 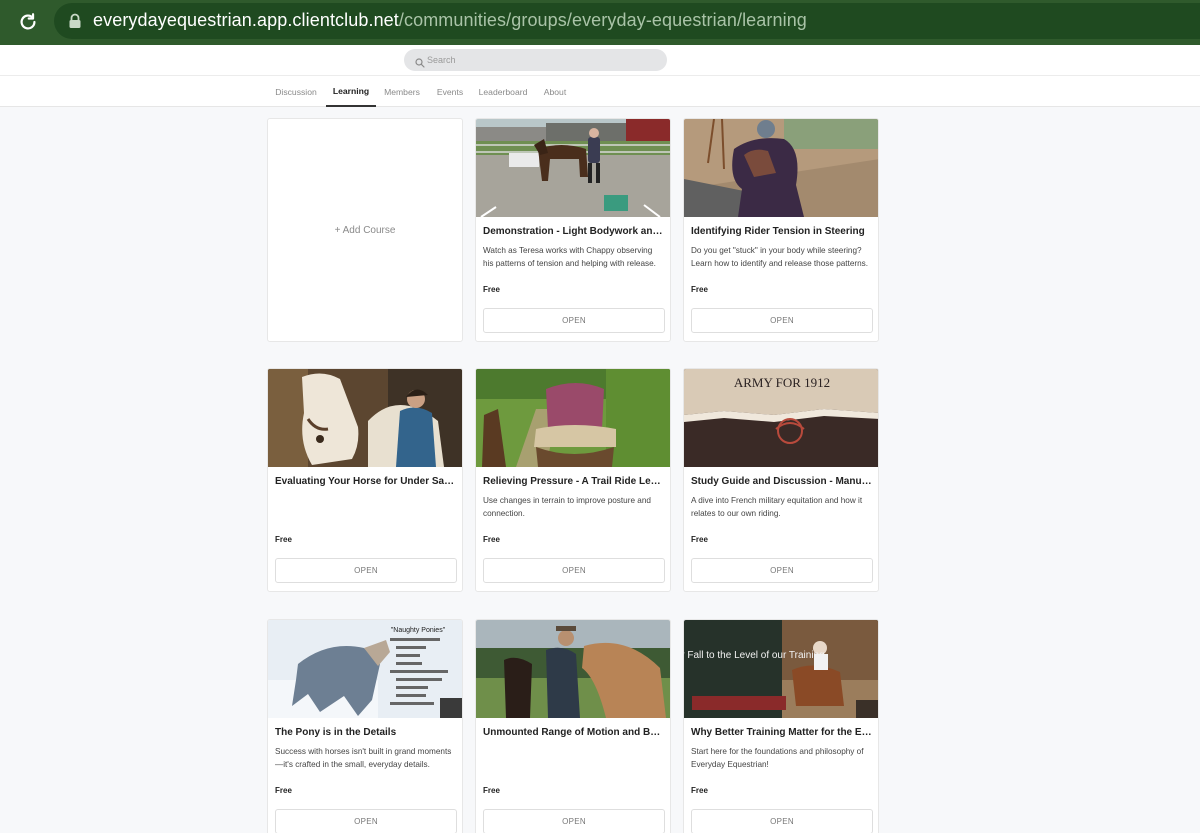 I want to click on search-box, so click(x=535, y=60).